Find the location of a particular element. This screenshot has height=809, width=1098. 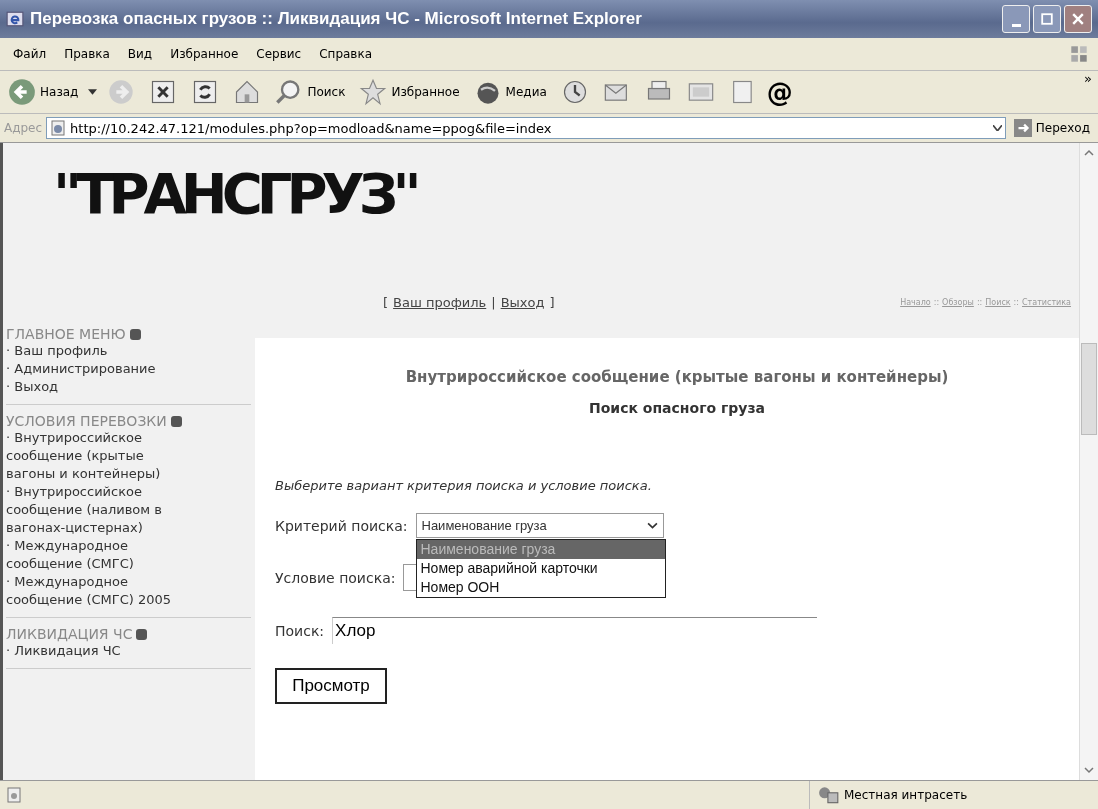

window-title: Перевозка опасных грузов :: Ликвидация ЧС - Microsoft Internet Explorer is located at coordinates (336, 19).